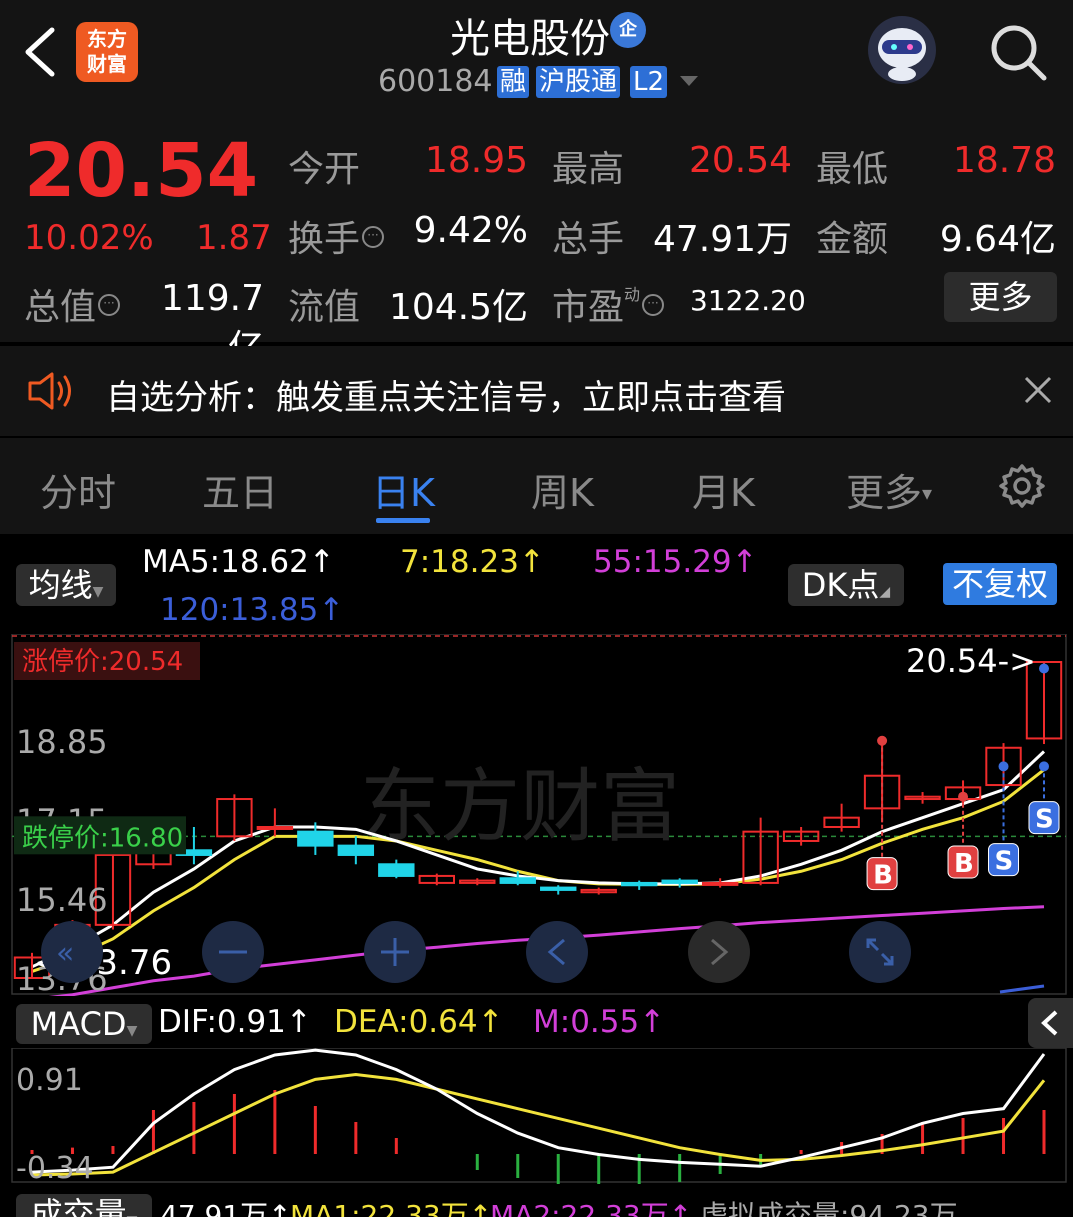 This screenshot has width=1073, height=1217. I want to click on tag-margin: 融, so click(513, 82).